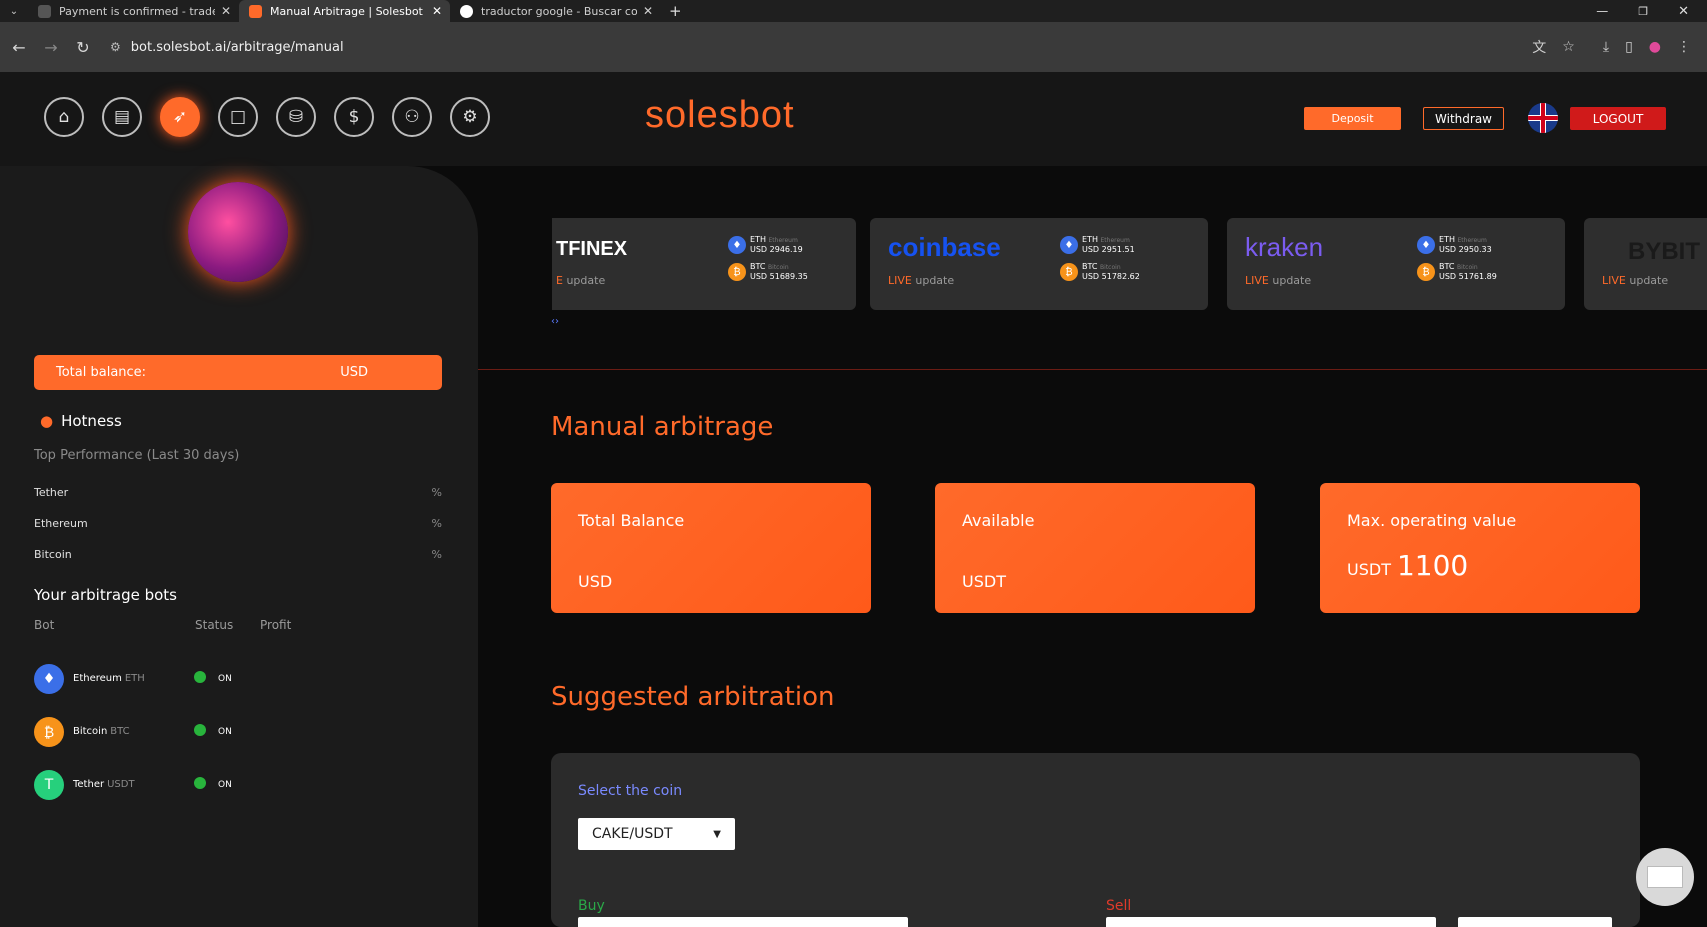 This screenshot has height=927, width=1707. Describe the element at coordinates (276, 625) in the screenshot. I see `bots-col-profit: Profit` at that location.